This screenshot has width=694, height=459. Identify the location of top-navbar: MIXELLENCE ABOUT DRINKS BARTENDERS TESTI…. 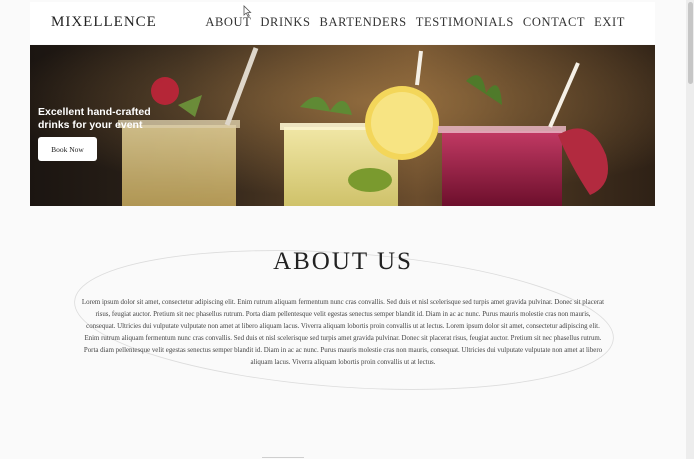
(342, 23).